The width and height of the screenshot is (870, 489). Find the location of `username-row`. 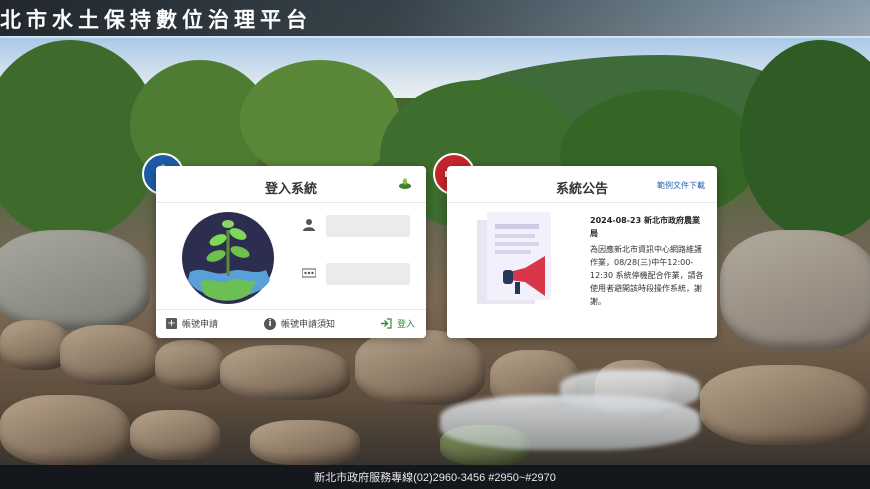

username-row is located at coordinates (357, 226).